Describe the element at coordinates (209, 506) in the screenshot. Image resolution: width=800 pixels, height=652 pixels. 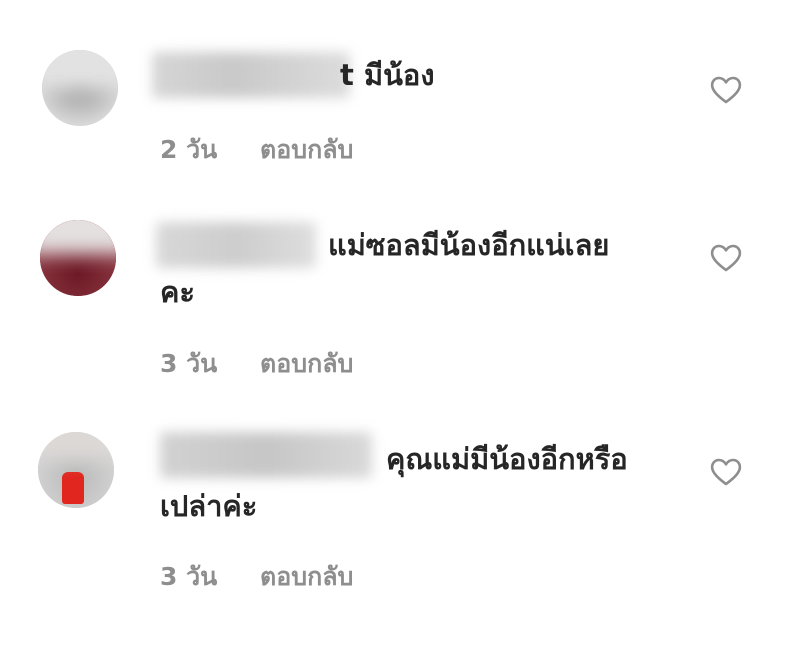
I see `comment-body-line: เปล่าค่ะ` at that location.